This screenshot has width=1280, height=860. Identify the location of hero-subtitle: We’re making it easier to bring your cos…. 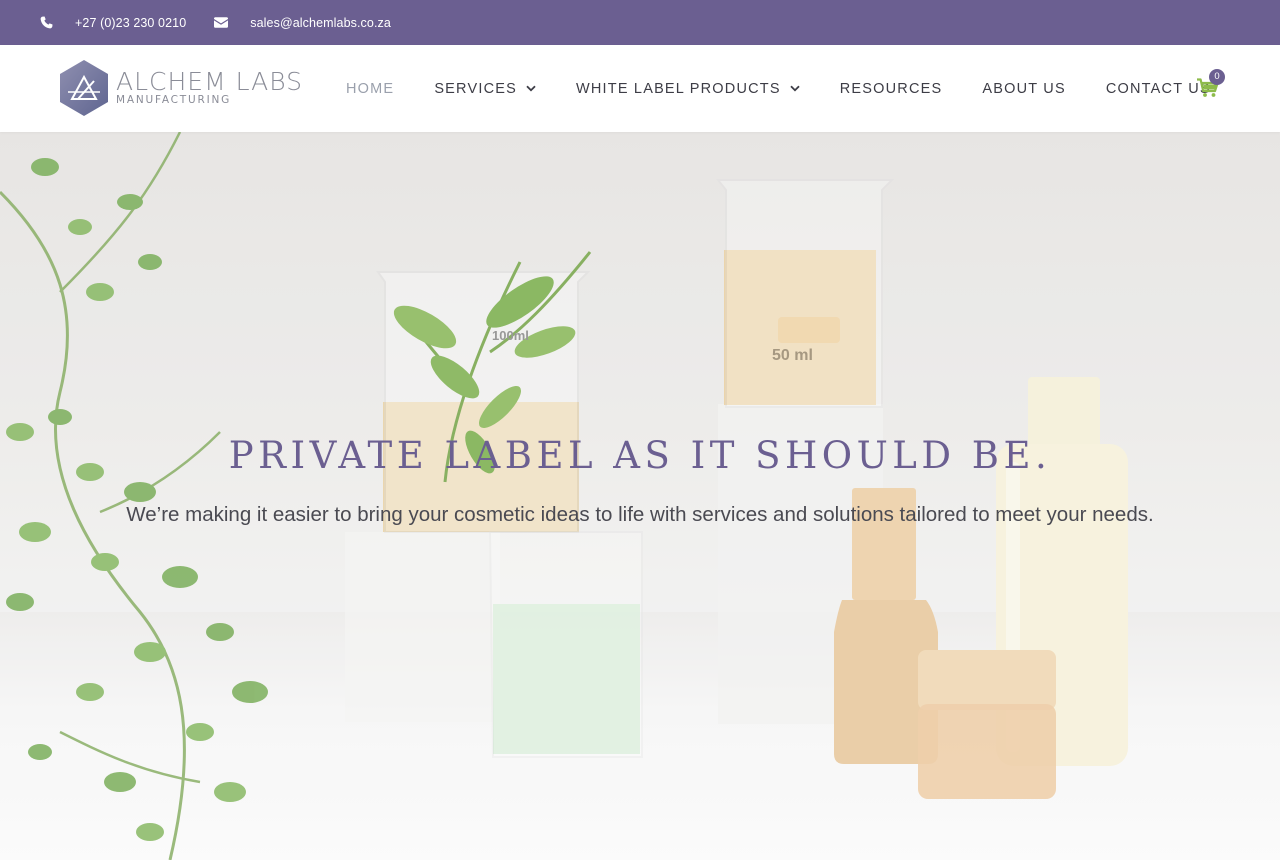
(640, 514).